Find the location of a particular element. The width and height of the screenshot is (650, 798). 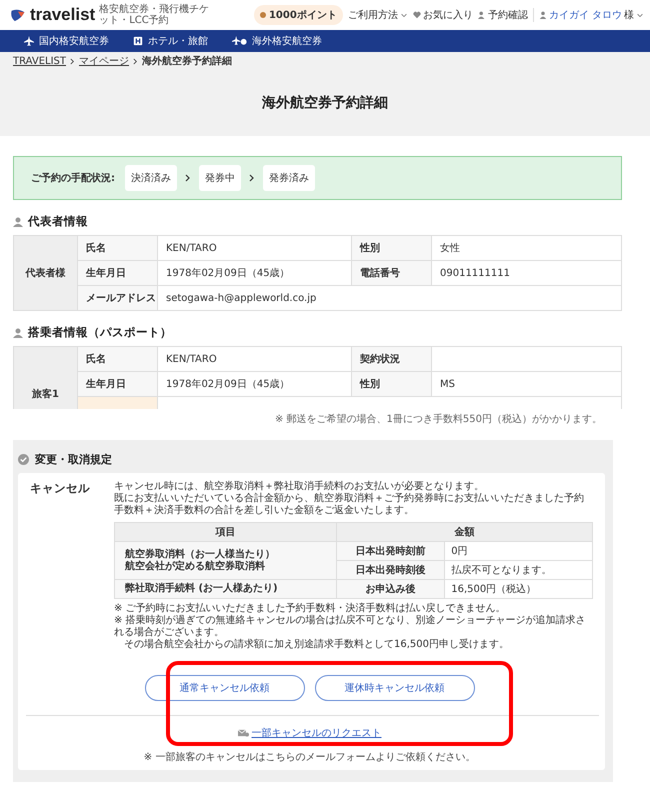

table-cell: 09011111111 is located at coordinates (527, 273).